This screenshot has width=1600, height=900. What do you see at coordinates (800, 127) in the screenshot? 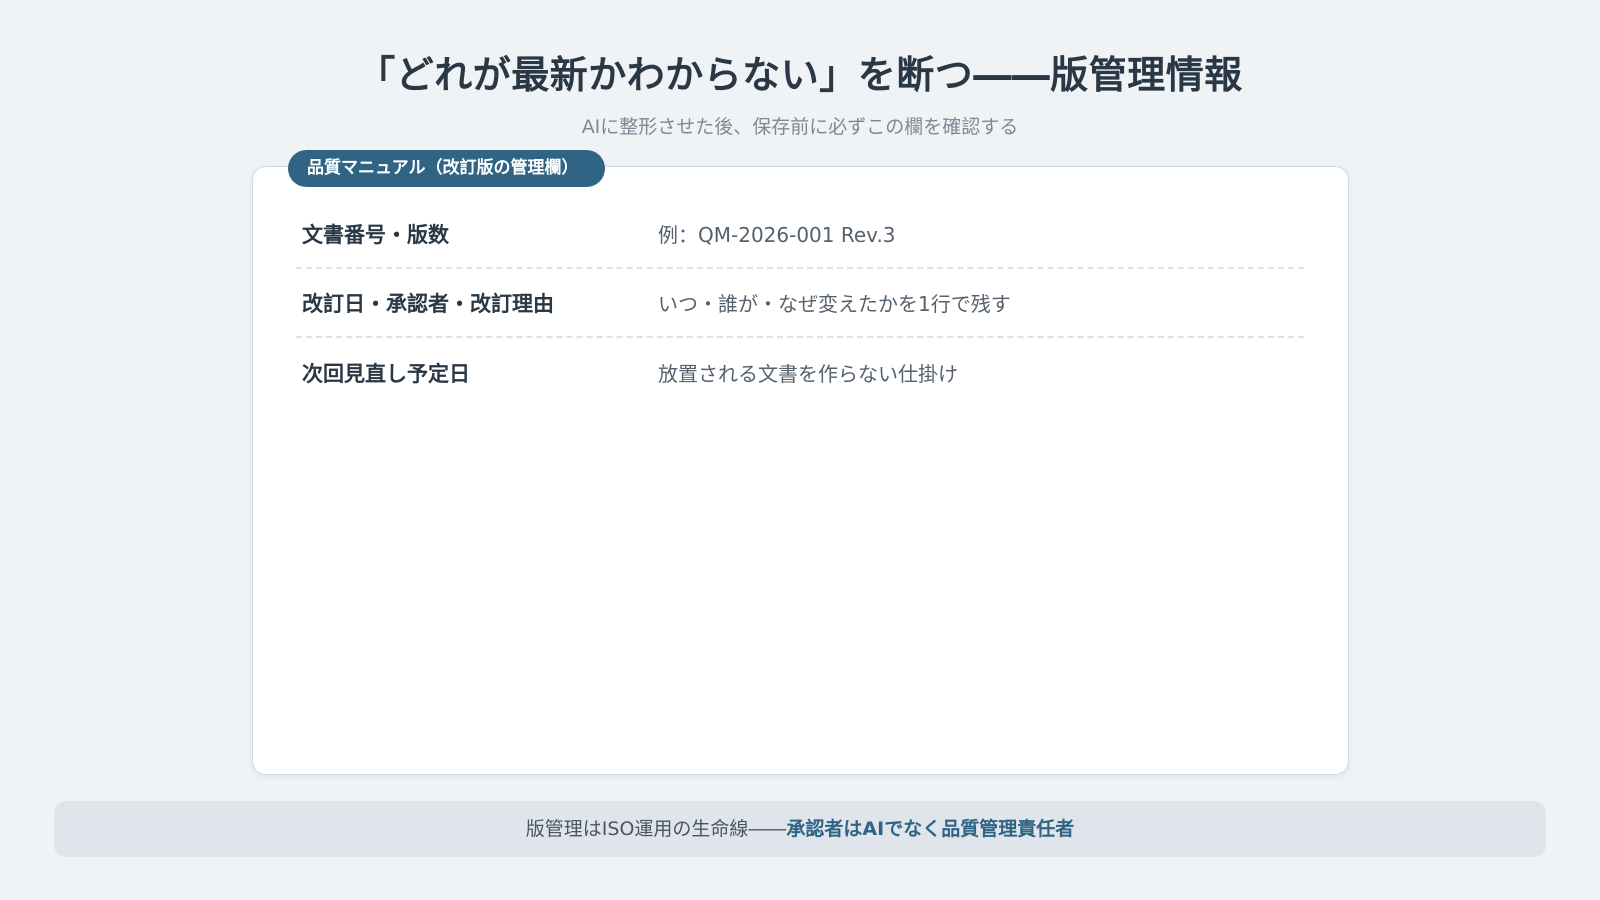
I see `page-subtitle: AIに整形させた後、保存前に必ずこの欄を確認する` at bounding box center [800, 127].